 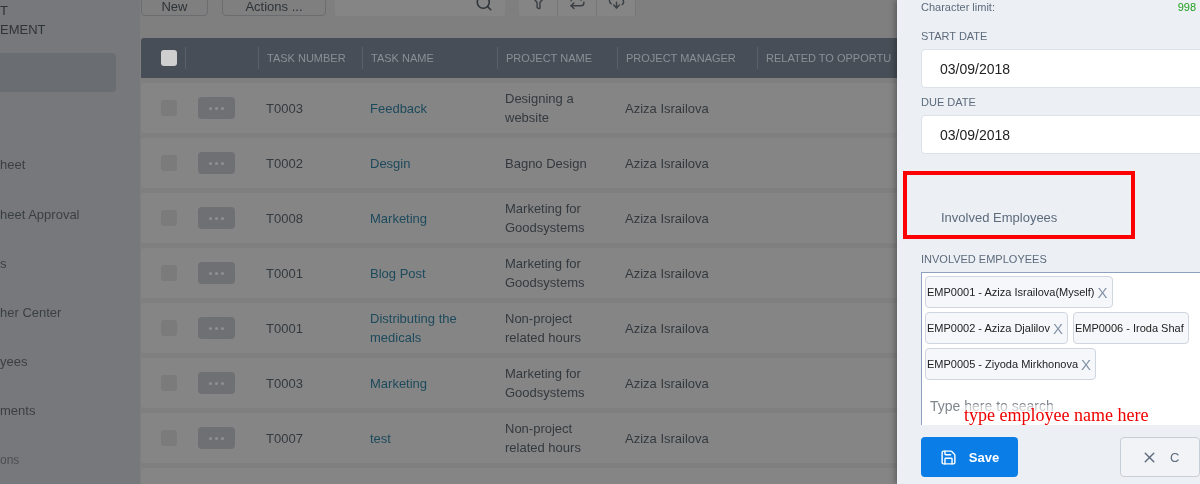 What do you see at coordinates (1160, 457) in the screenshot?
I see `cancel-button: C` at bounding box center [1160, 457].